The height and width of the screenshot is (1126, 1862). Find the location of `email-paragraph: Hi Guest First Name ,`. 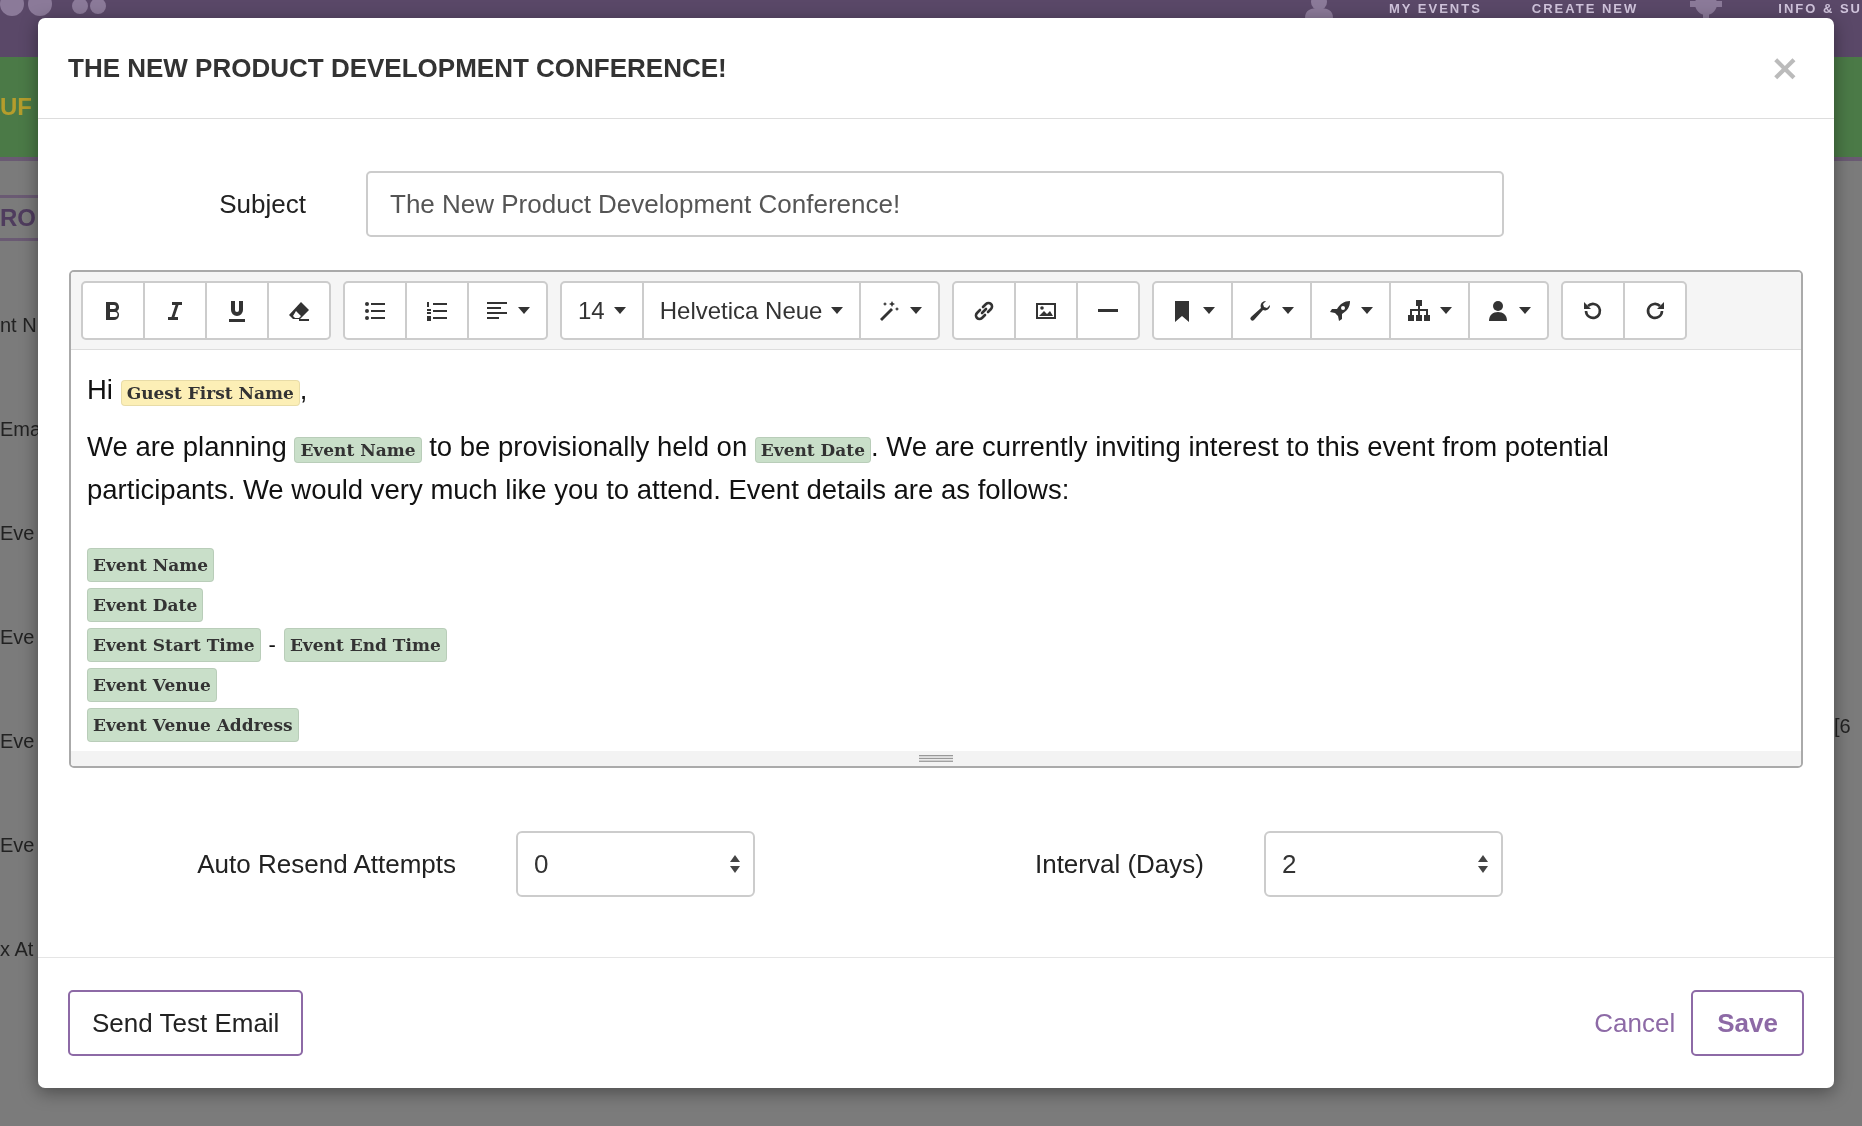

email-paragraph: Hi Guest First Name , is located at coordinates (198, 390).